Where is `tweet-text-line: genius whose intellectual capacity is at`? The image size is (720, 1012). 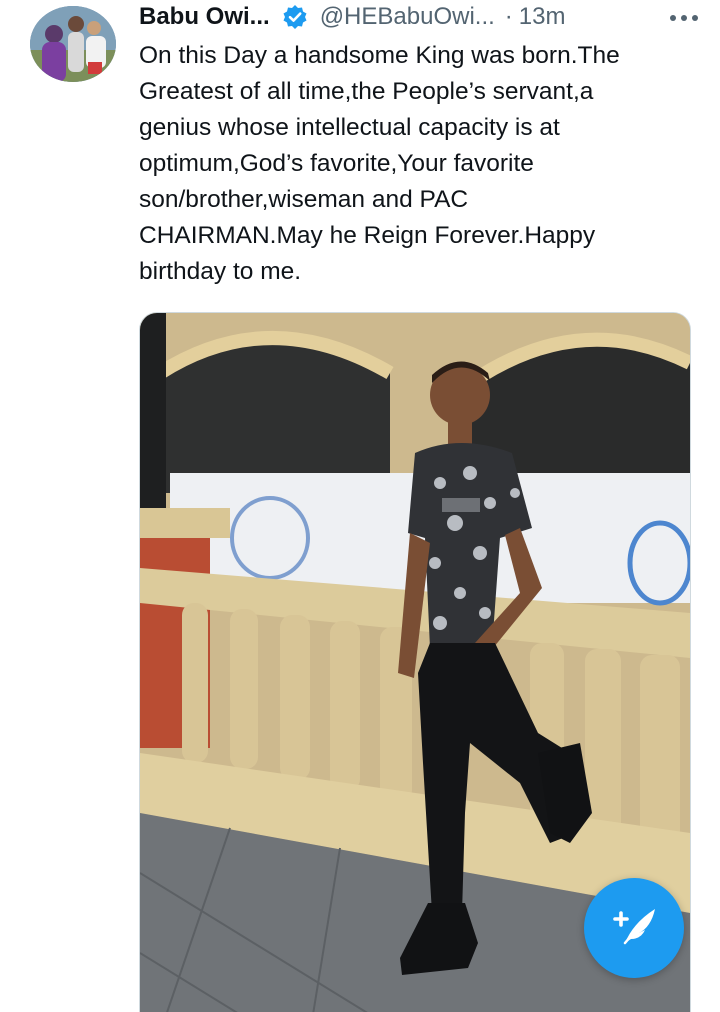 tweet-text-line: genius whose intellectual capacity is at is located at coordinates (349, 127).